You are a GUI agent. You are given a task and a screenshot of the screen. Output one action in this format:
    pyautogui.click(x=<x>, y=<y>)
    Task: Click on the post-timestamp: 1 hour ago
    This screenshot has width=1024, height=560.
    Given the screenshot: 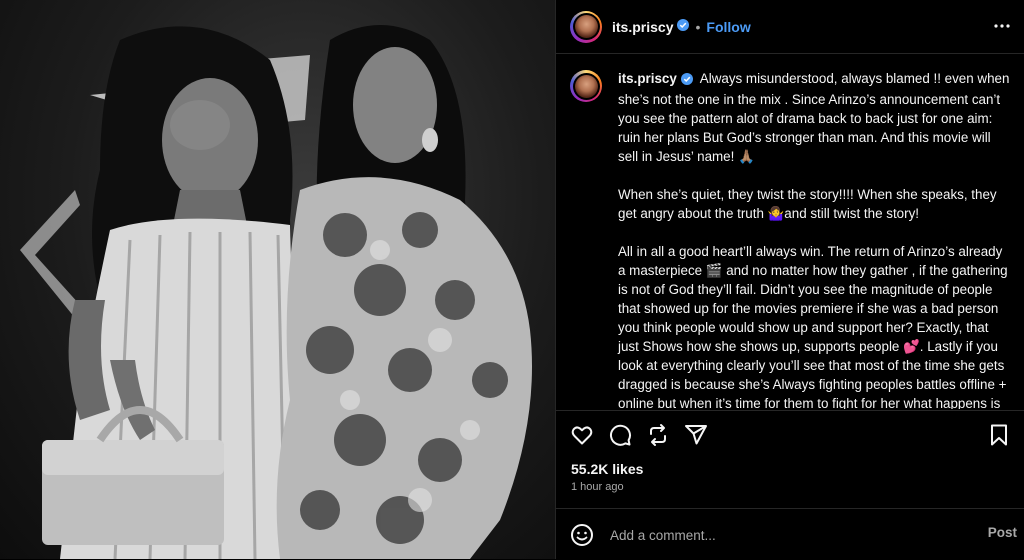 What is the action you would take?
    pyautogui.click(x=597, y=487)
    